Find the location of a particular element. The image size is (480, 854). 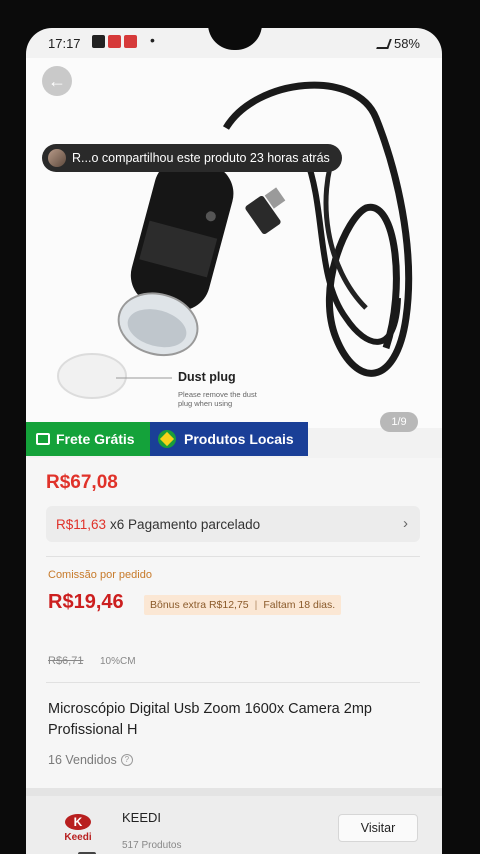

installment-amount: R$11,63 is located at coordinates (81, 524).